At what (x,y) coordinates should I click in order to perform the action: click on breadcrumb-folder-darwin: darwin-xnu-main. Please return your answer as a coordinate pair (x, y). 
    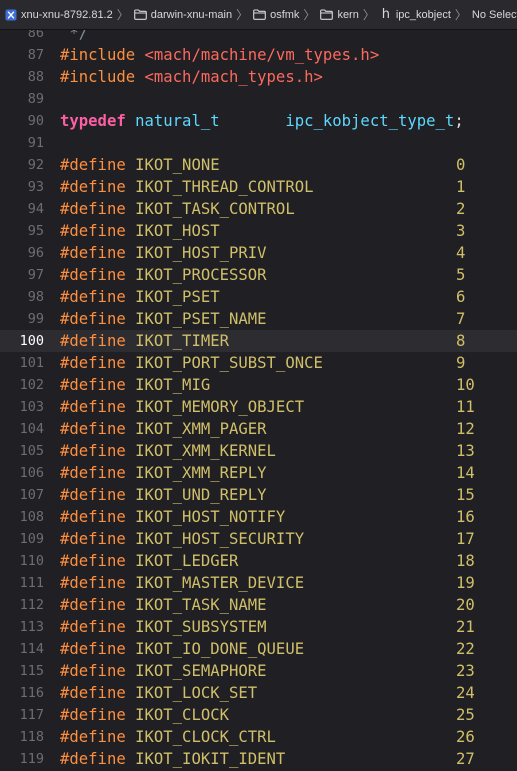
    Looking at the image, I should click on (183, 15).